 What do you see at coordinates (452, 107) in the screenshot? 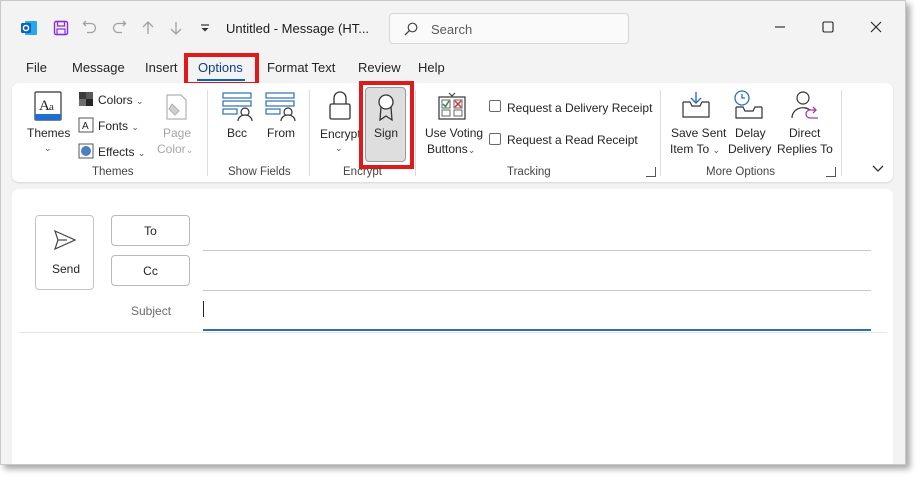
I see `voting-buttons-icon` at bounding box center [452, 107].